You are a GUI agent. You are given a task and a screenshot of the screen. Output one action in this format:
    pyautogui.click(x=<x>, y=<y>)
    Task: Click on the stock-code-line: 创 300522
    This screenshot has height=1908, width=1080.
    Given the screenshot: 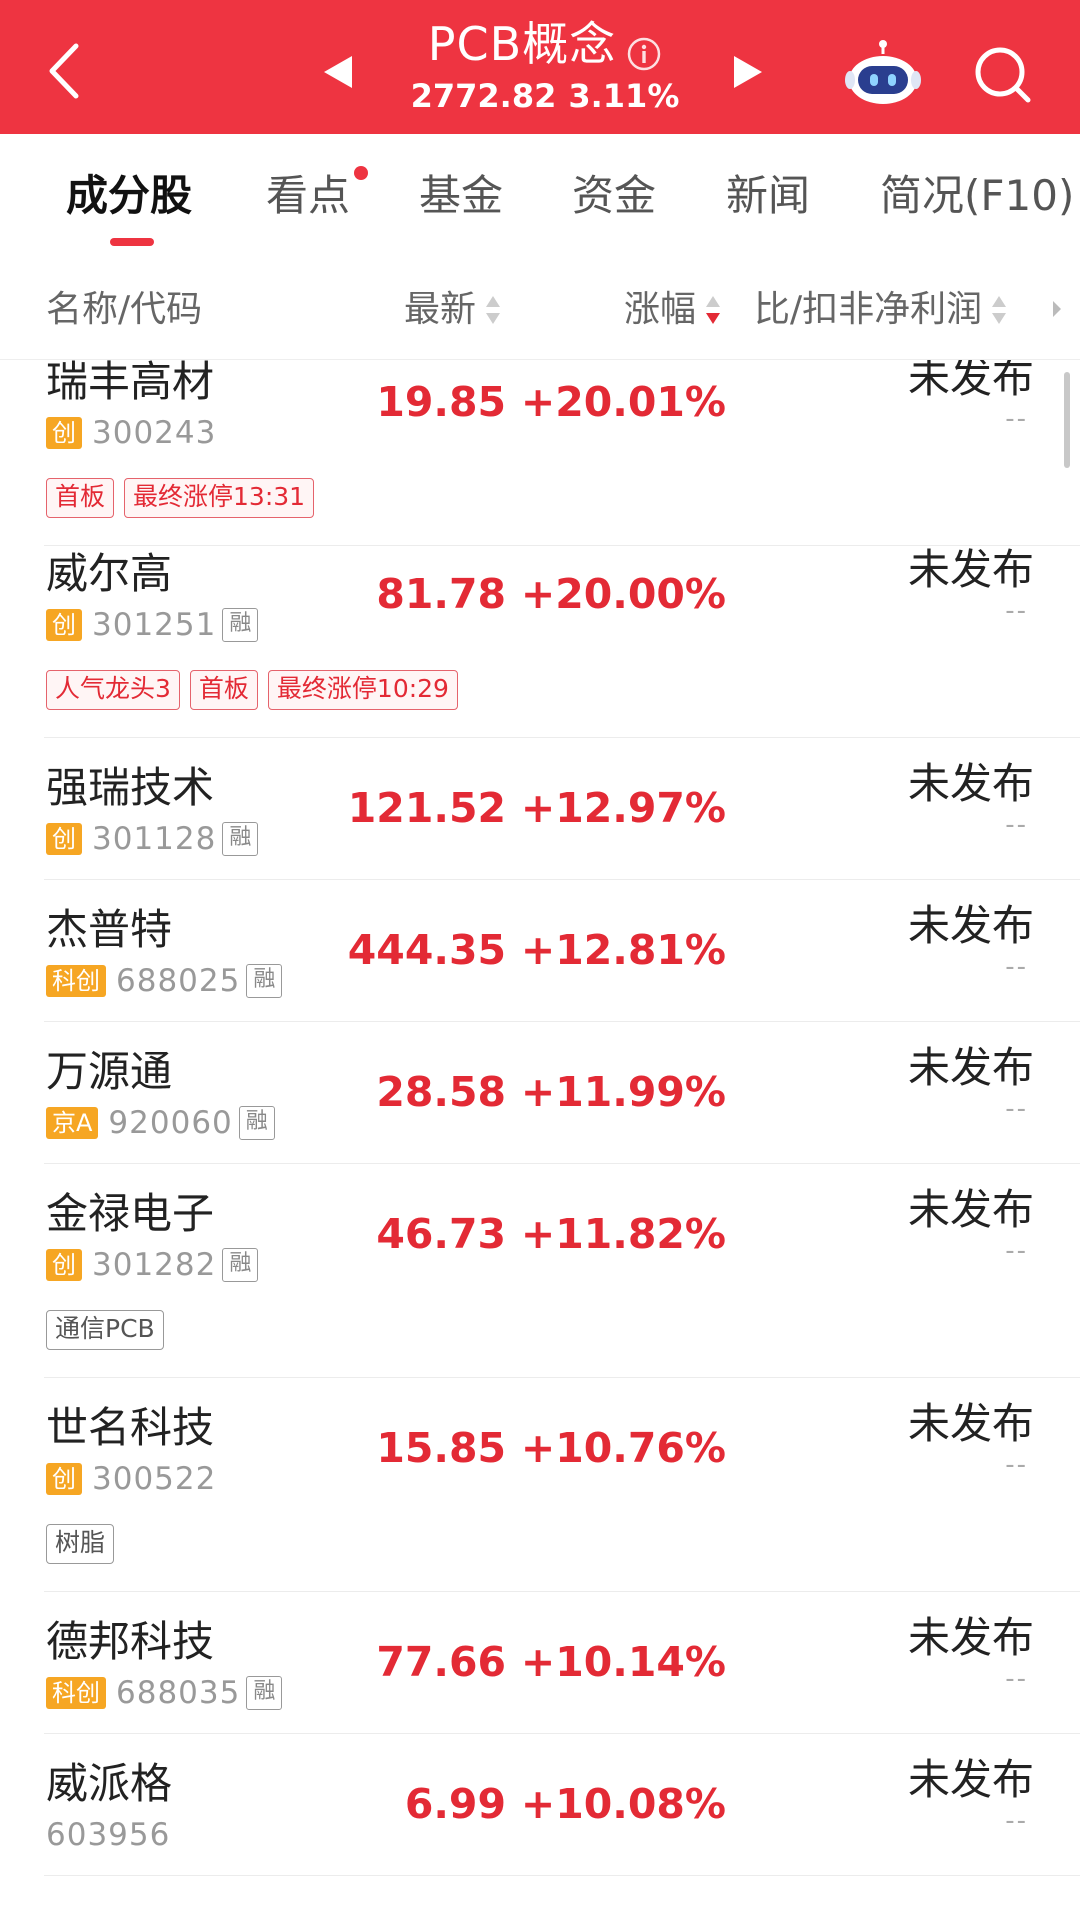 What is the action you would take?
    pyautogui.click(x=131, y=1479)
    